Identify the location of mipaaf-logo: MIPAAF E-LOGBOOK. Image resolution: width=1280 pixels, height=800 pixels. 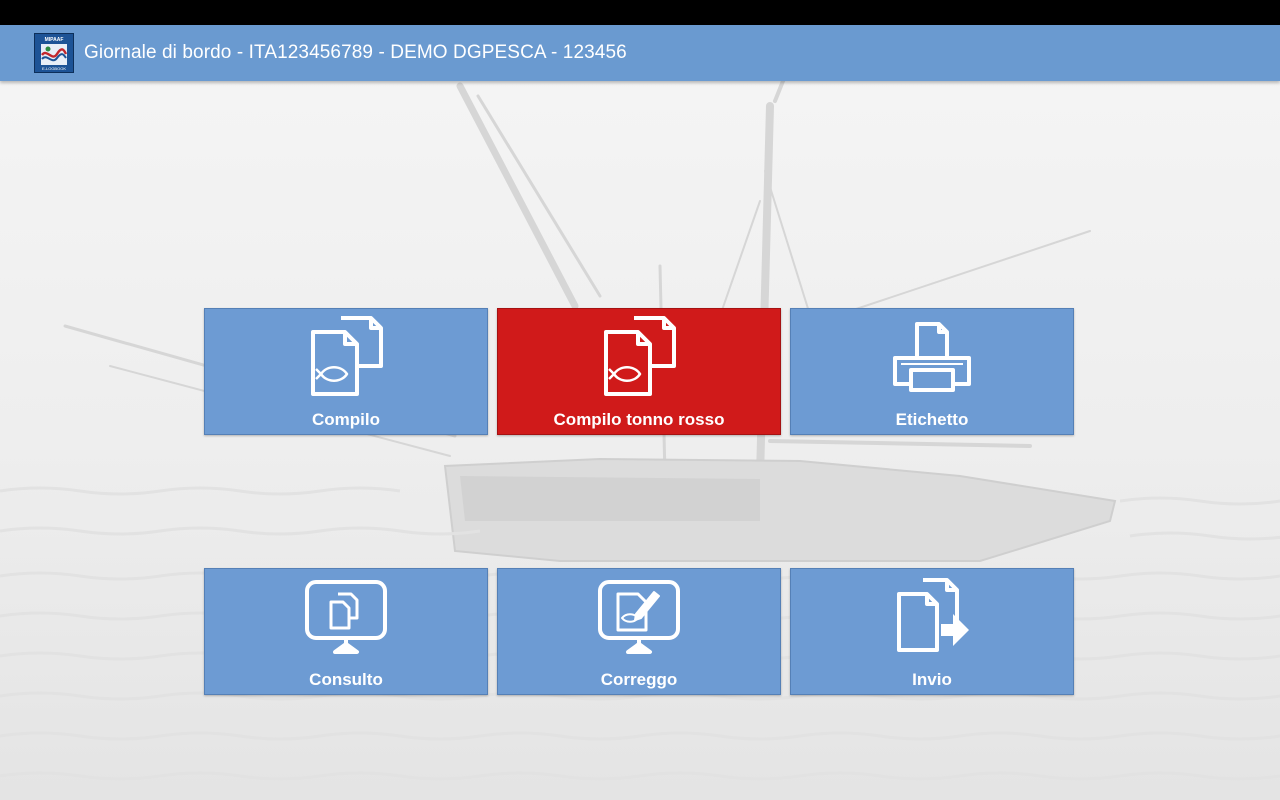
(54, 53).